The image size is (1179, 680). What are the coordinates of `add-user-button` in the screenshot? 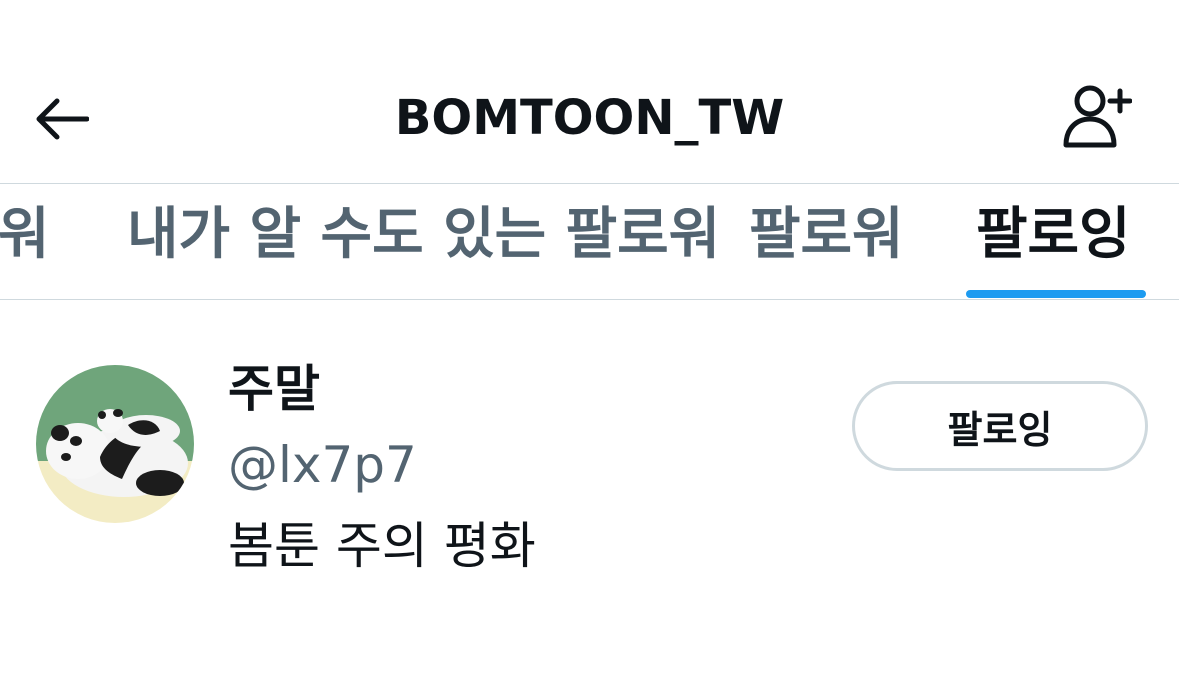 It's located at (1096, 117).